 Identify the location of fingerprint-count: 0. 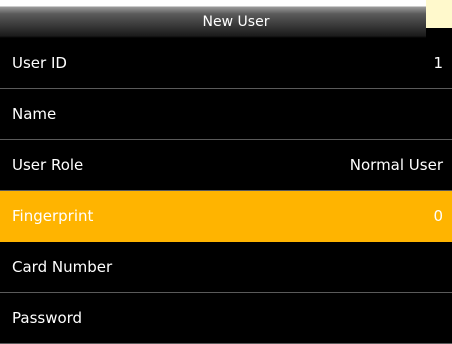
(438, 216).